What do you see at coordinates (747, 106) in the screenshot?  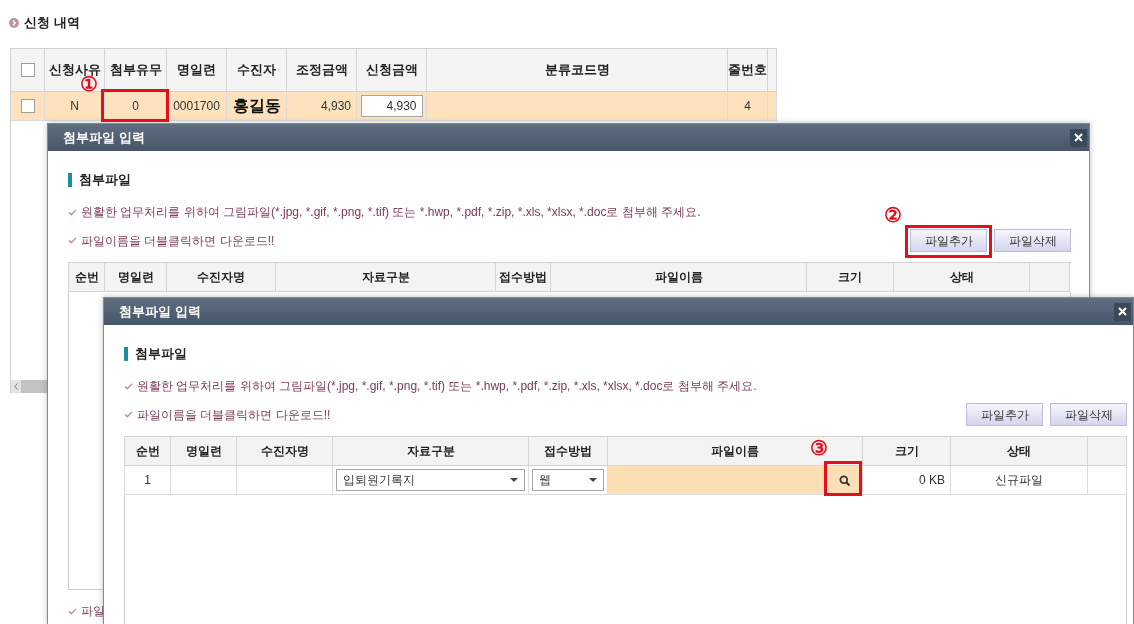 I see `table-cell-text: 4` at bounding box center [747, 106].